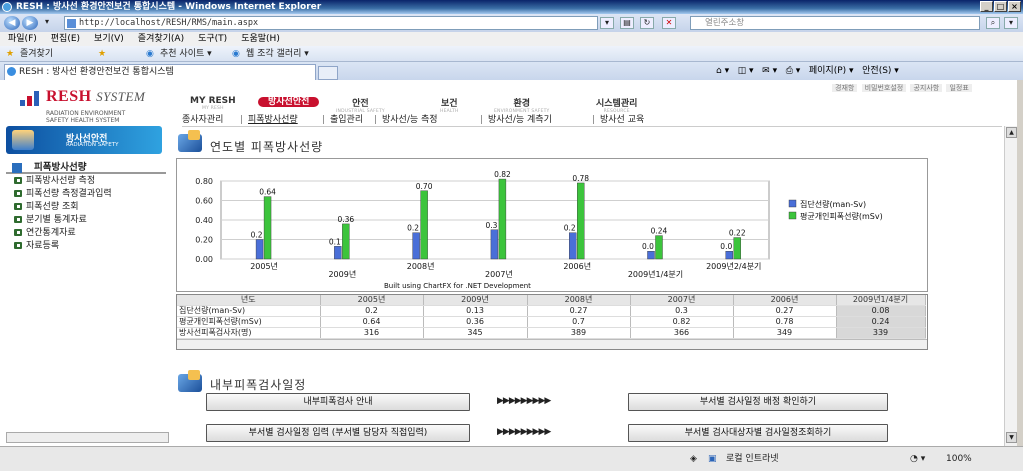 The width and height of the screenshot is (1023, 471). Describe the element at coordinates (607, 23) in the screenshot. I see `address-dropdown-icon: ▾` at that location.